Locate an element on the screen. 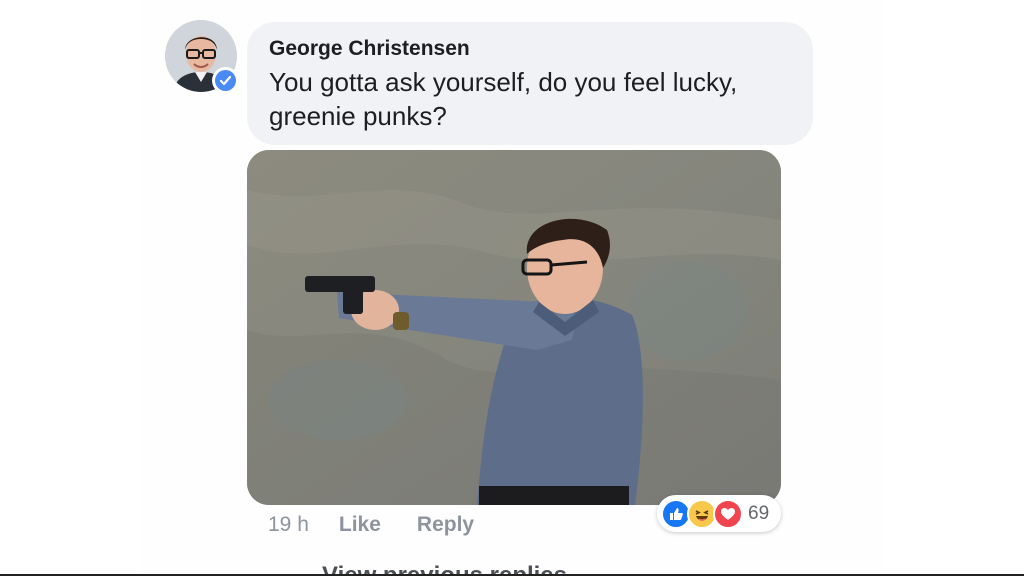 The image size is (1024, 576). love-icon is located at coordinates (728, 513).